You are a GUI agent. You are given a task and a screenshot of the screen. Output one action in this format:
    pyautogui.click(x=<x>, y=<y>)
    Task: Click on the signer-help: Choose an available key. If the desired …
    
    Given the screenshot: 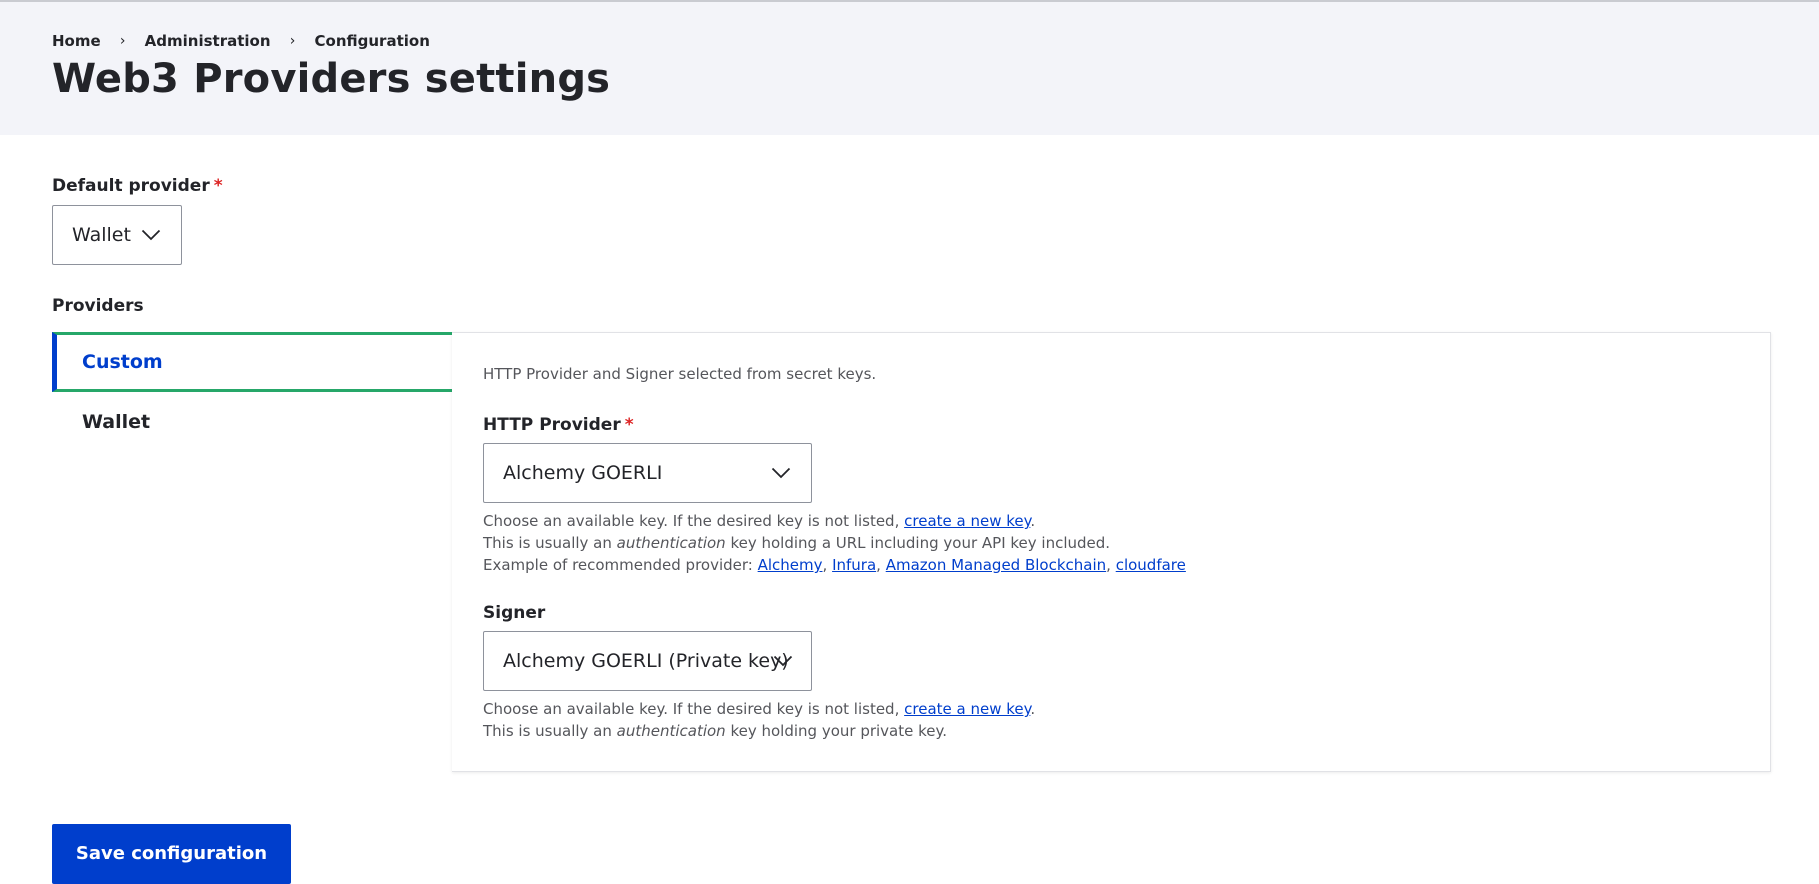 What is the action you would take?
    pyautogui.click(x=759, y=720)
    